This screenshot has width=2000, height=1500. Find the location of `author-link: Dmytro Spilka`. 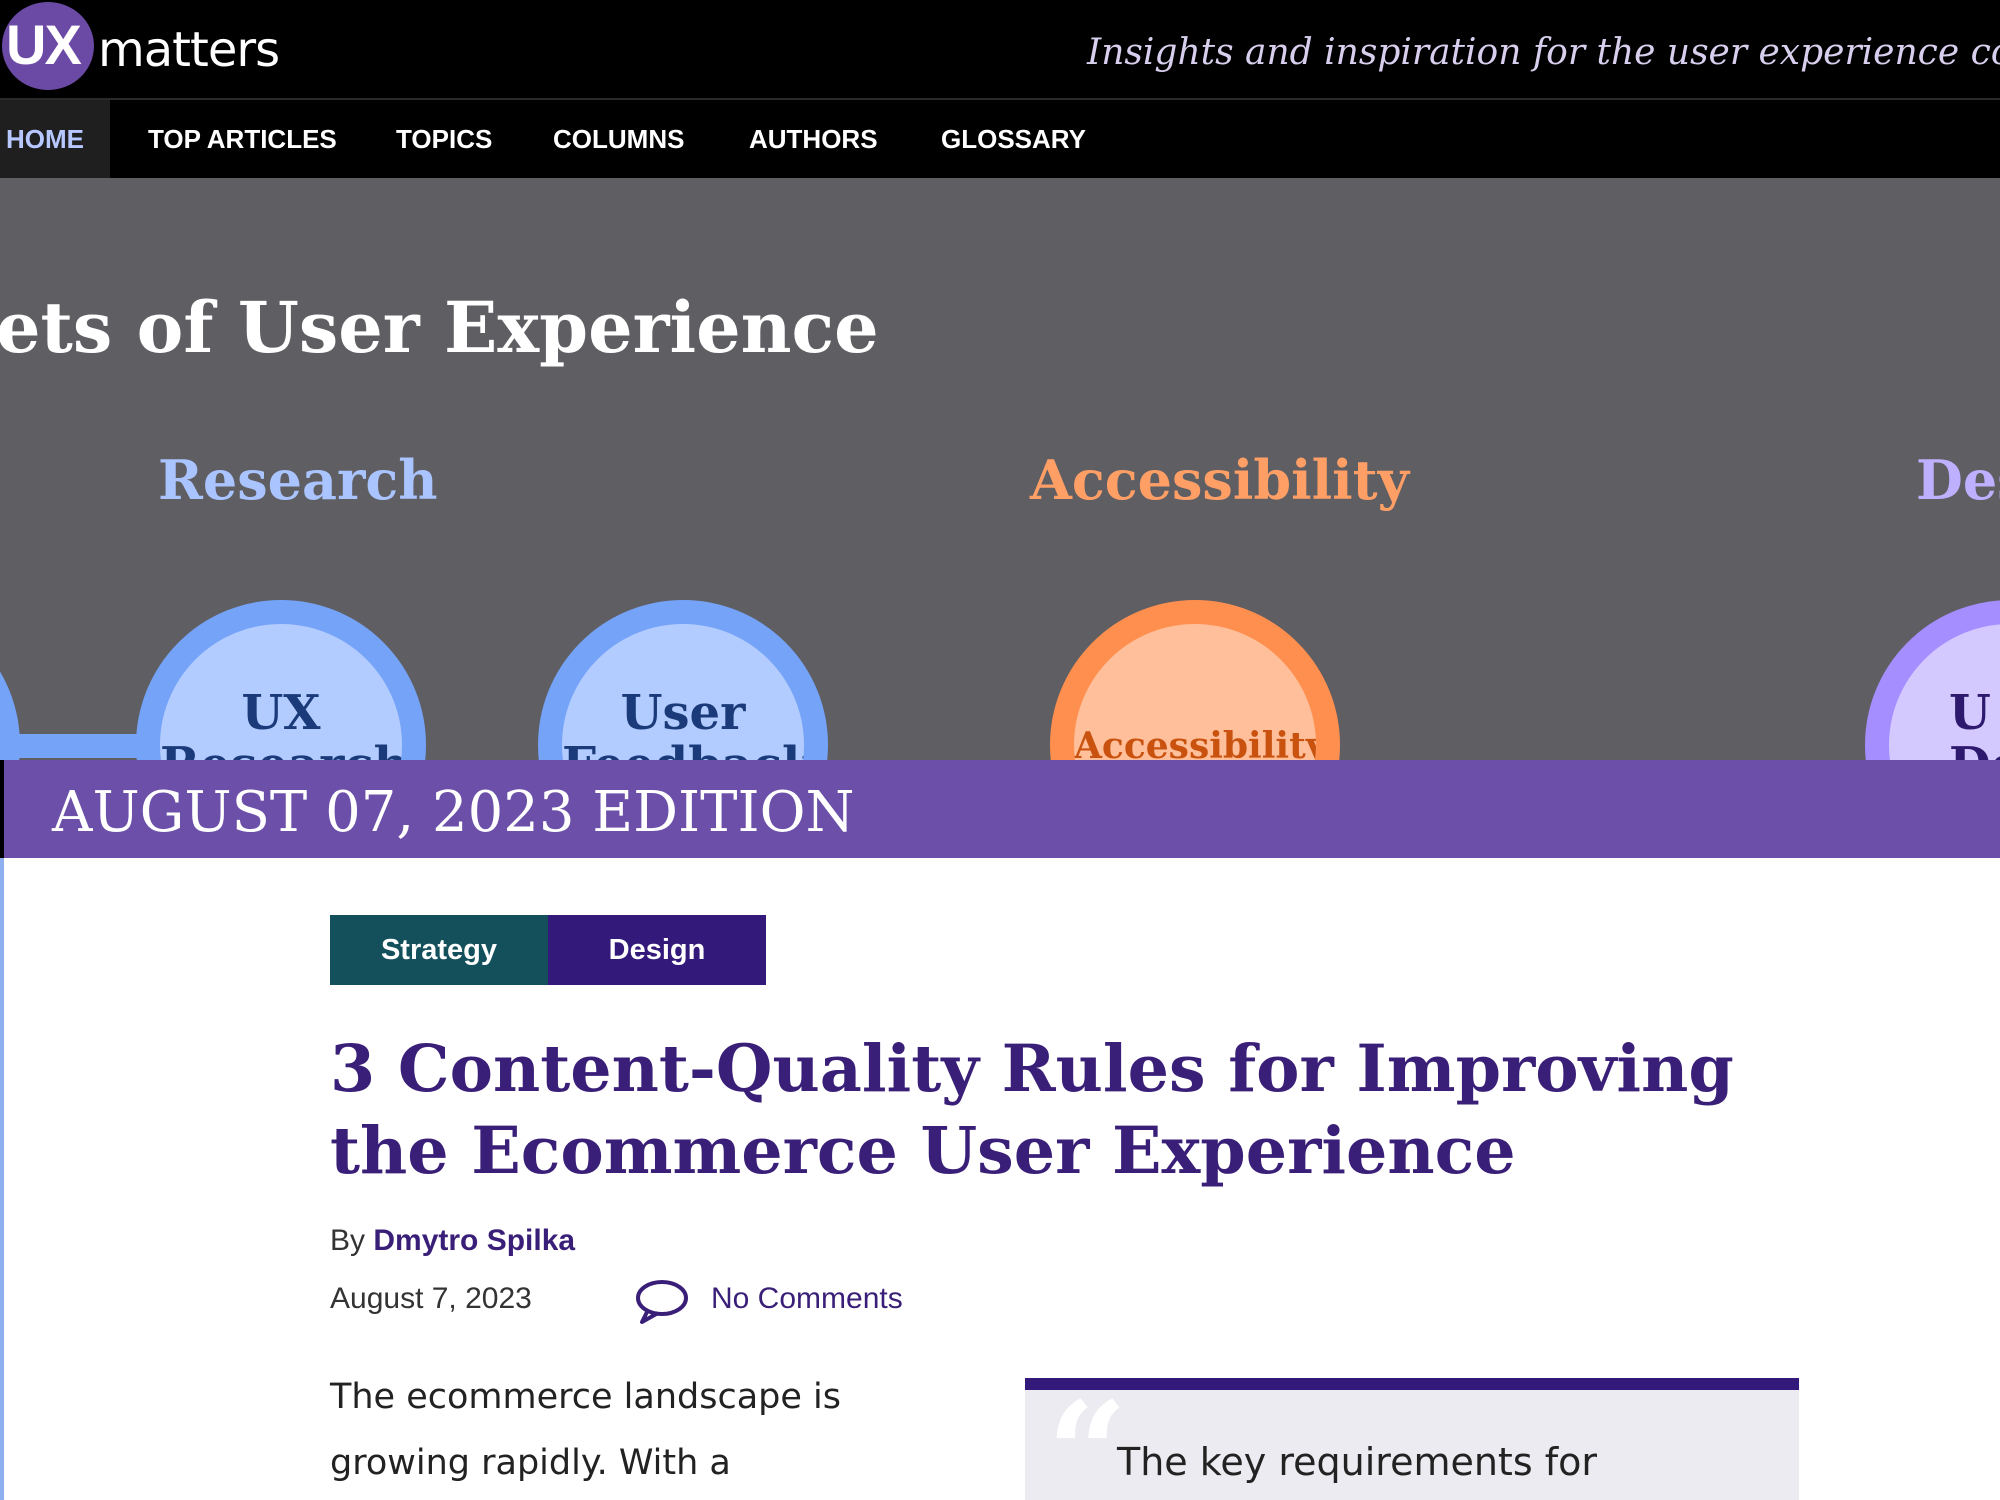

author-link: Dmytro Spilka is located at coordinates (474, 1240).